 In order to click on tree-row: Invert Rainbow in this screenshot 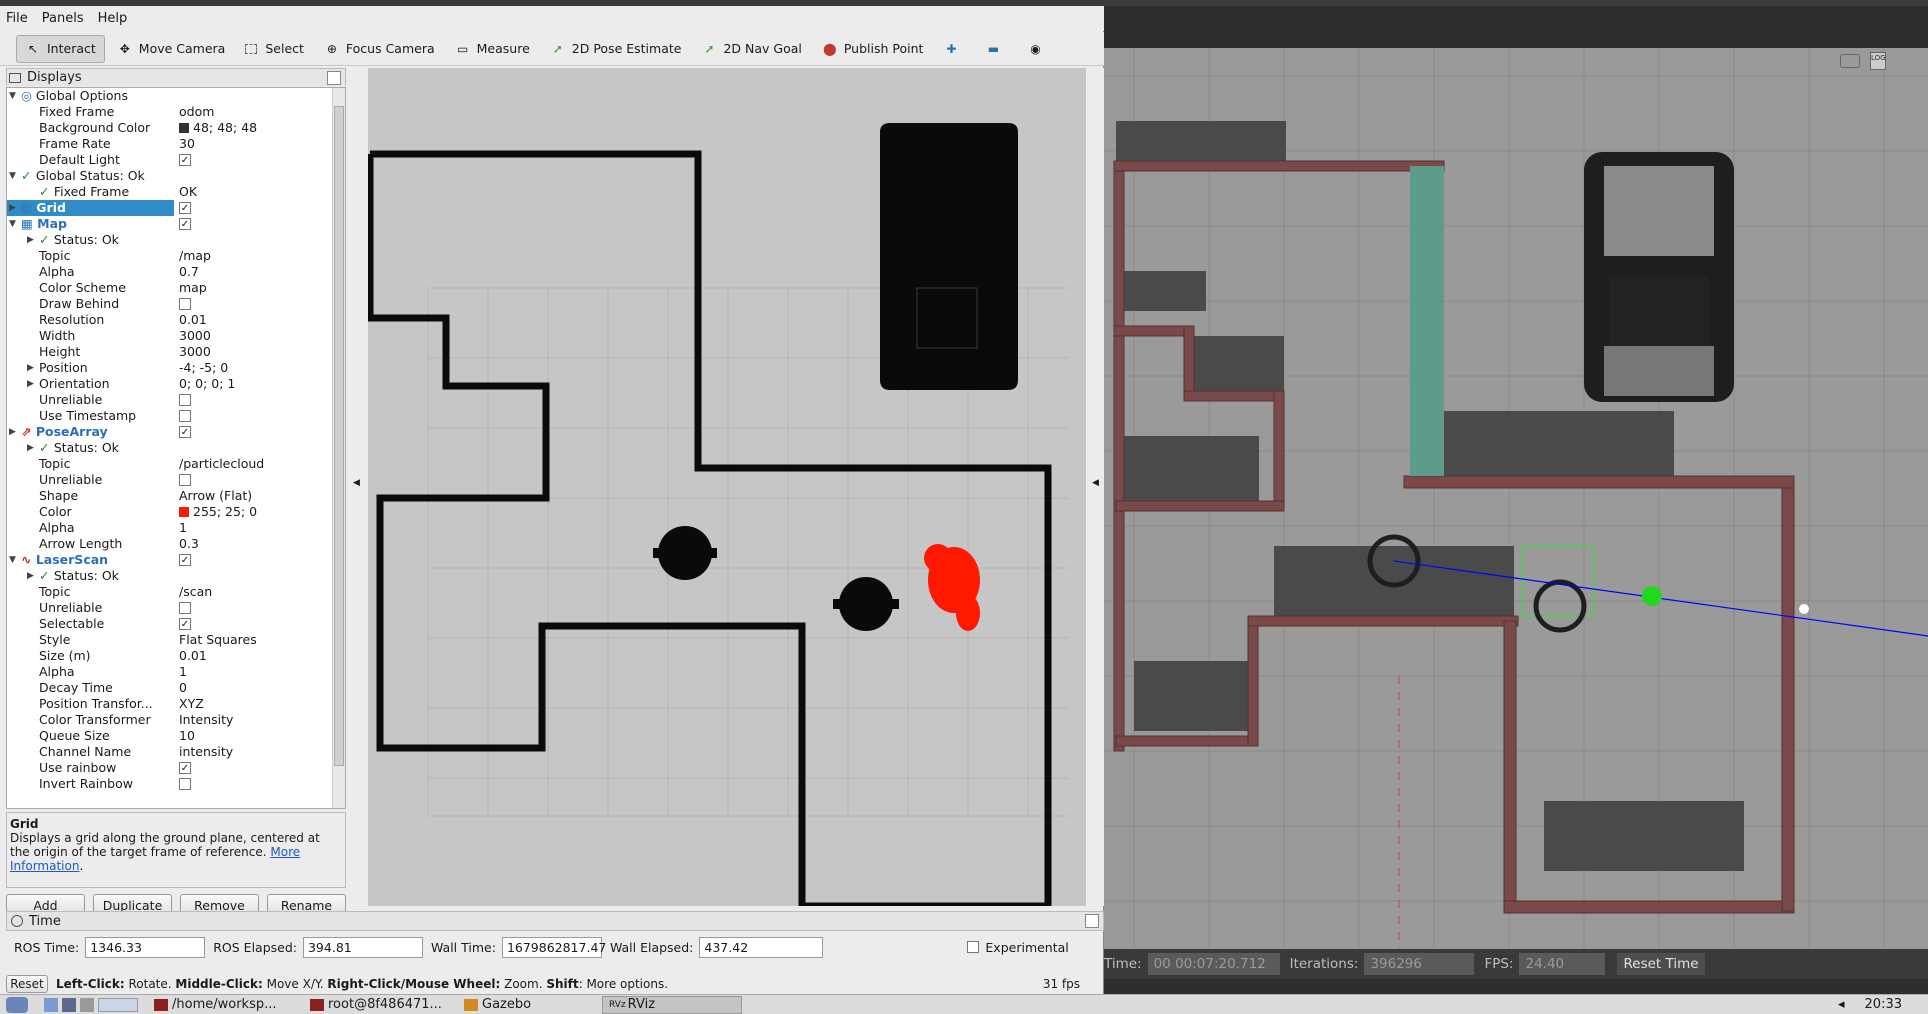, I will do `click(176, 784)`.